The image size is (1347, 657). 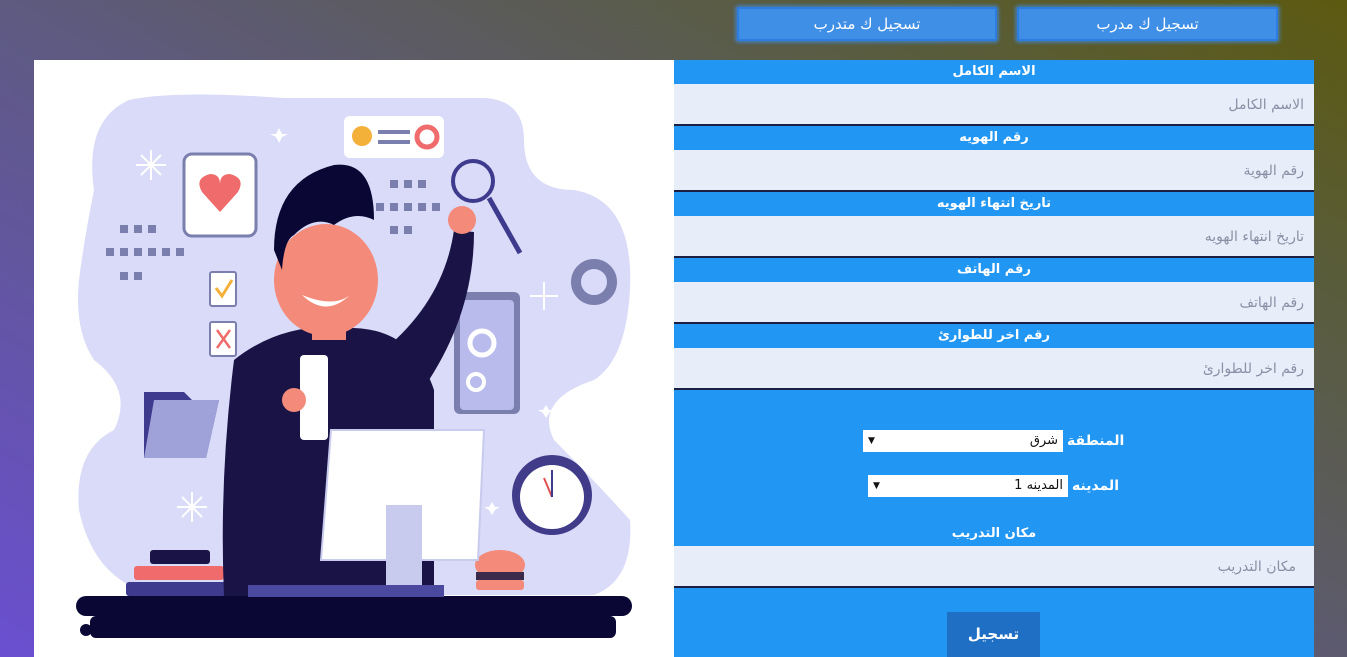 I want to click on city-select: المدينه 1 ▼, so click(x=968, y=486).